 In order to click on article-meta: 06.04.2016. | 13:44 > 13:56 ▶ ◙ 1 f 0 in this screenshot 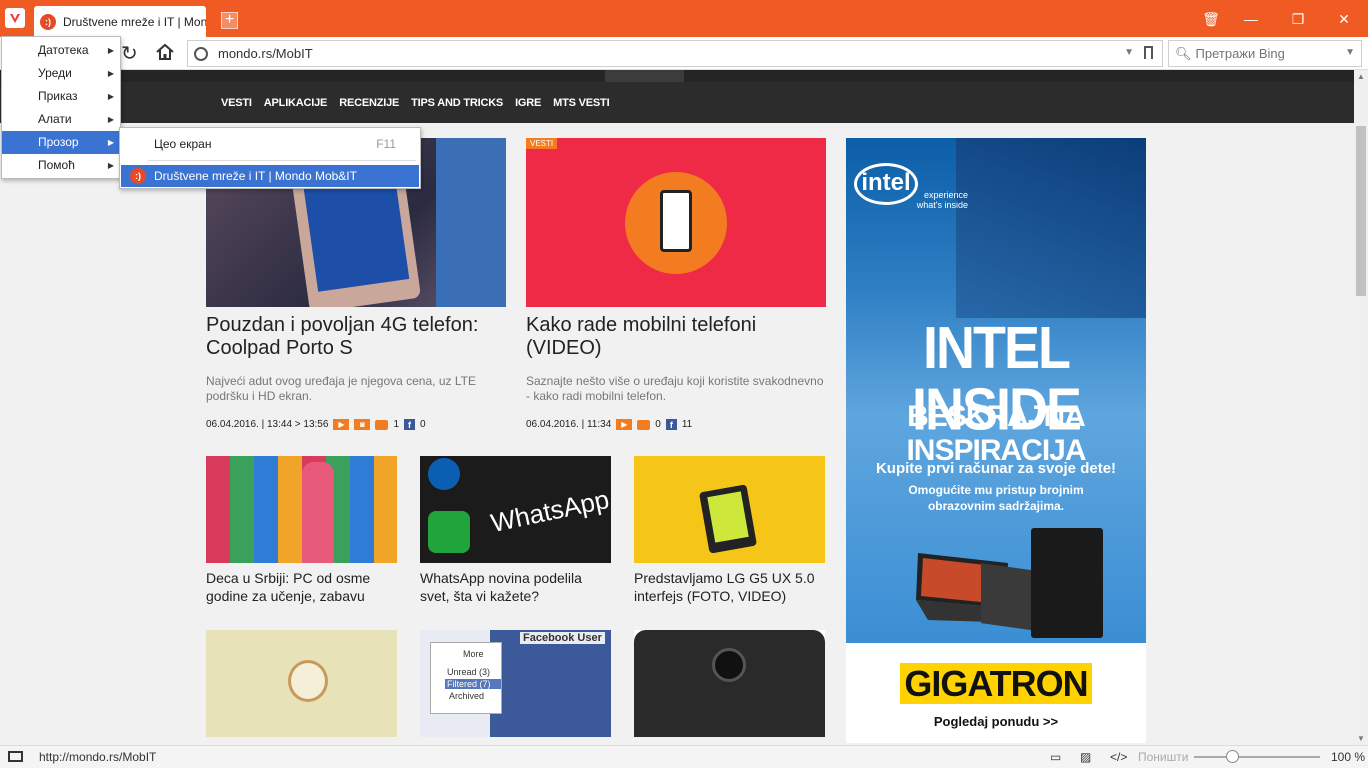, I will do `click(316, 424)`.